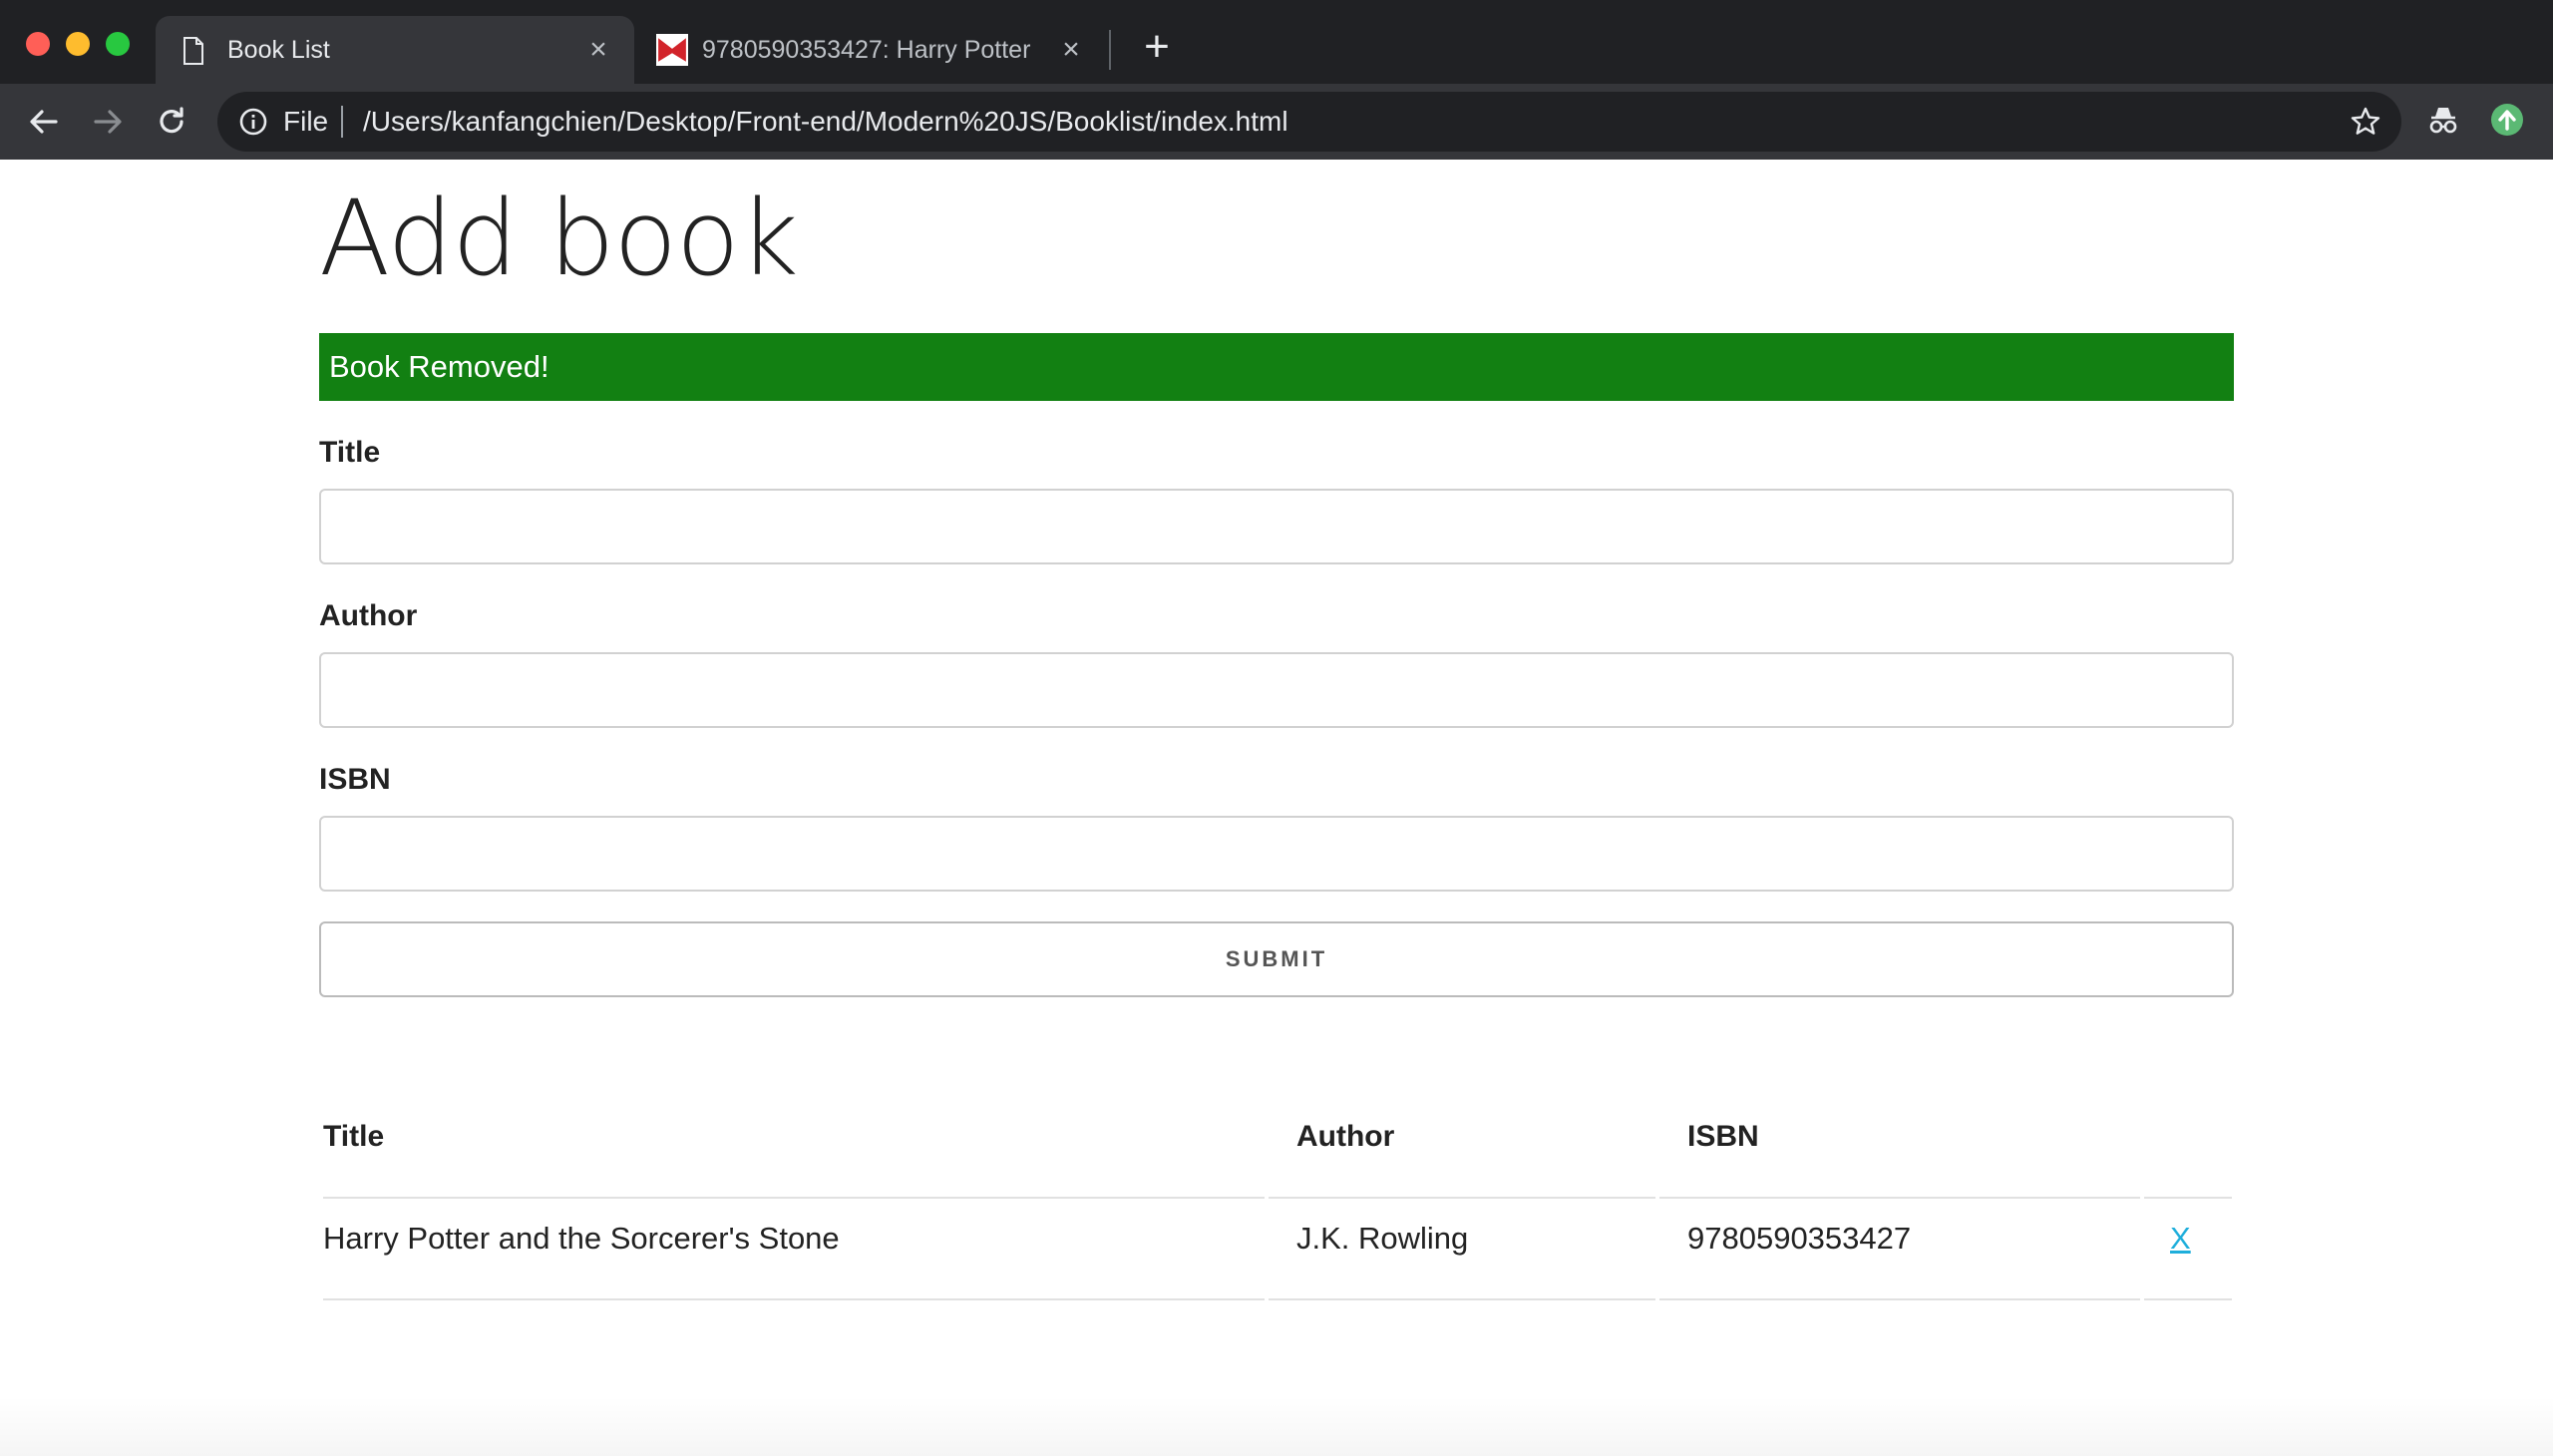  I want to click on incognito-extension-icon, so click(2443, 120).